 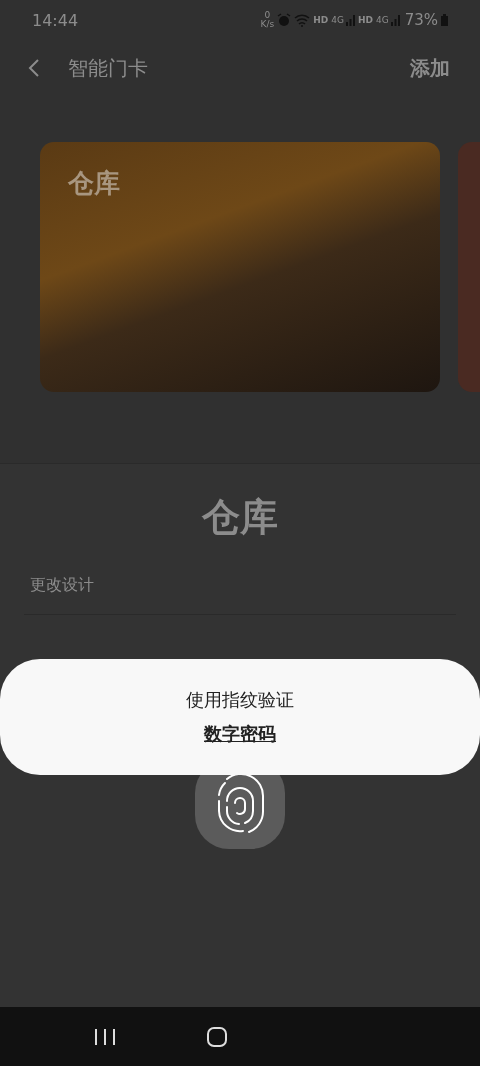 What do you see at coordinates (302, 20) in the screenshot?
I see `wifi-icon` at bounding box center [302, 20].